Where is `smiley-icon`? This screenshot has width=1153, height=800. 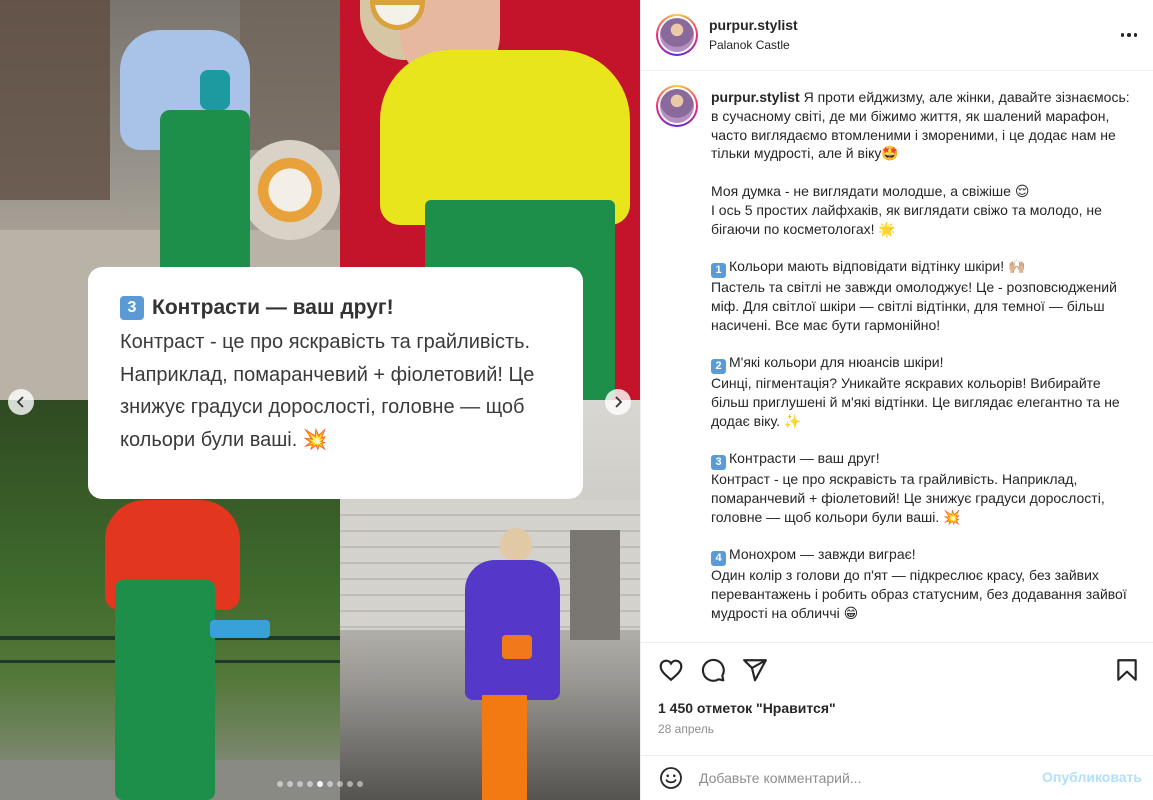 smiley-icon is located at coordinates (671, 778).